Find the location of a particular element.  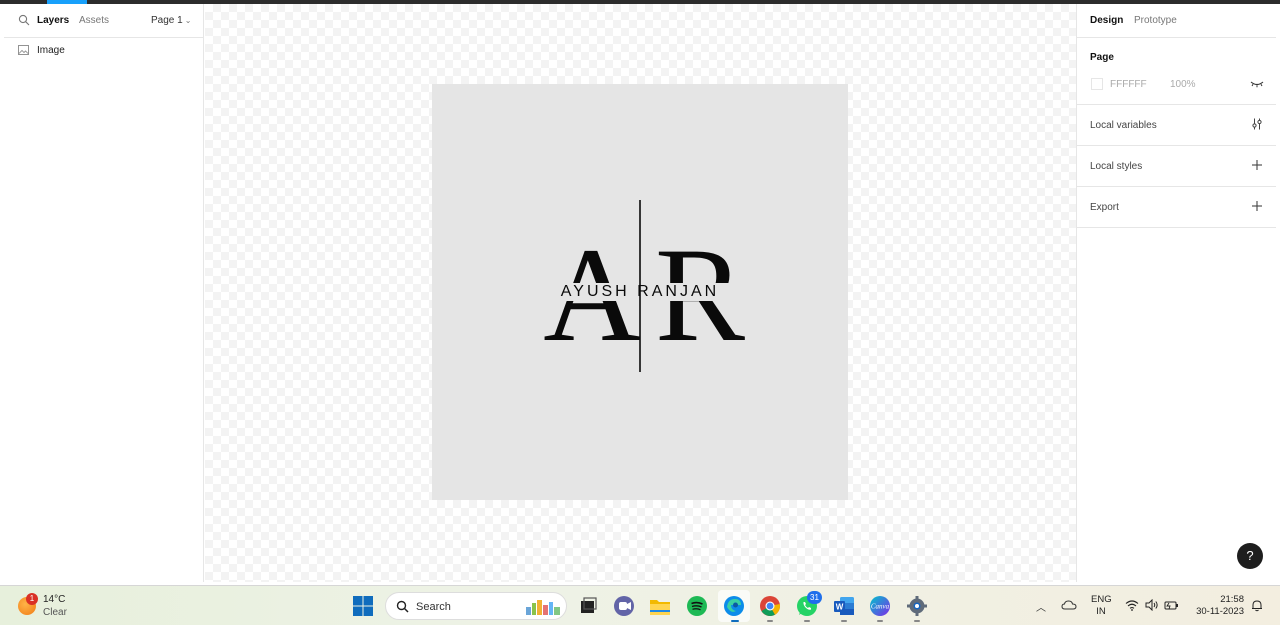

tab-layers: Layers is located at coordinates (53, 20).